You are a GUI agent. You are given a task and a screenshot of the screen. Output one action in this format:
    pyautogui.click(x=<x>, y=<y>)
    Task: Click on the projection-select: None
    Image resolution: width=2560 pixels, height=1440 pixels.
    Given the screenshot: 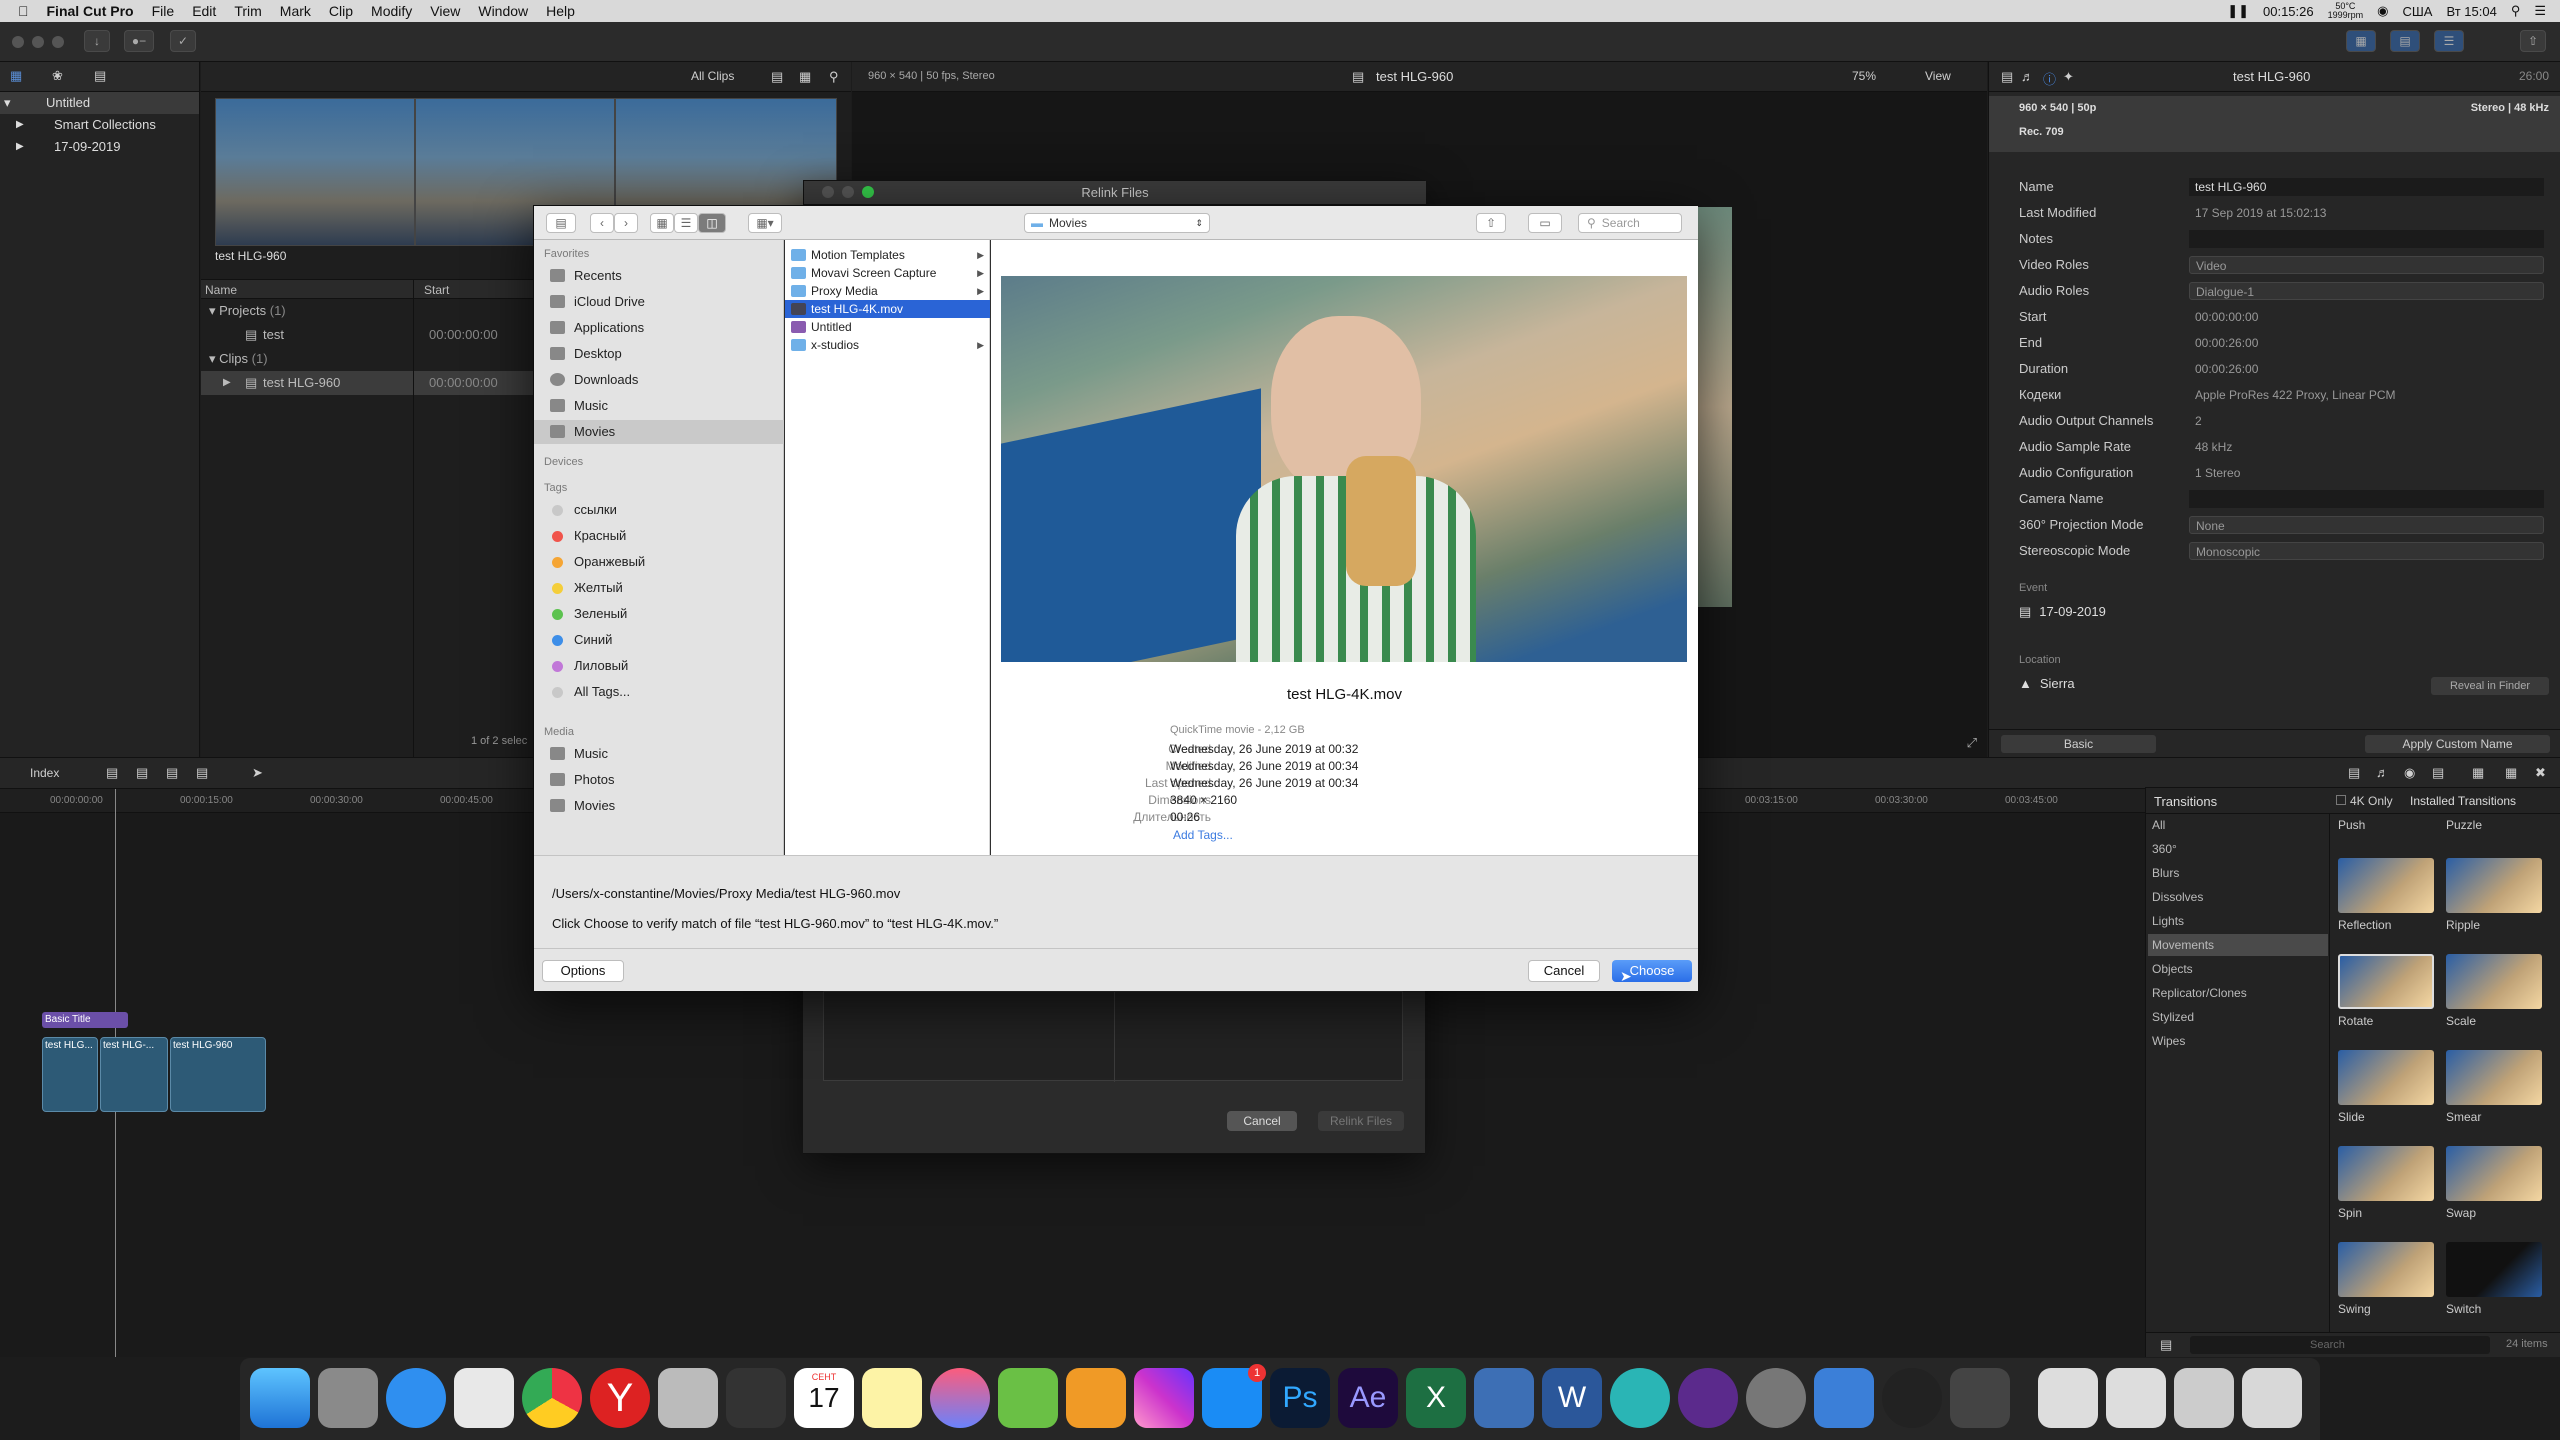 What is the action you would take?
    pyautogui.click(x=2366, y=525)
    